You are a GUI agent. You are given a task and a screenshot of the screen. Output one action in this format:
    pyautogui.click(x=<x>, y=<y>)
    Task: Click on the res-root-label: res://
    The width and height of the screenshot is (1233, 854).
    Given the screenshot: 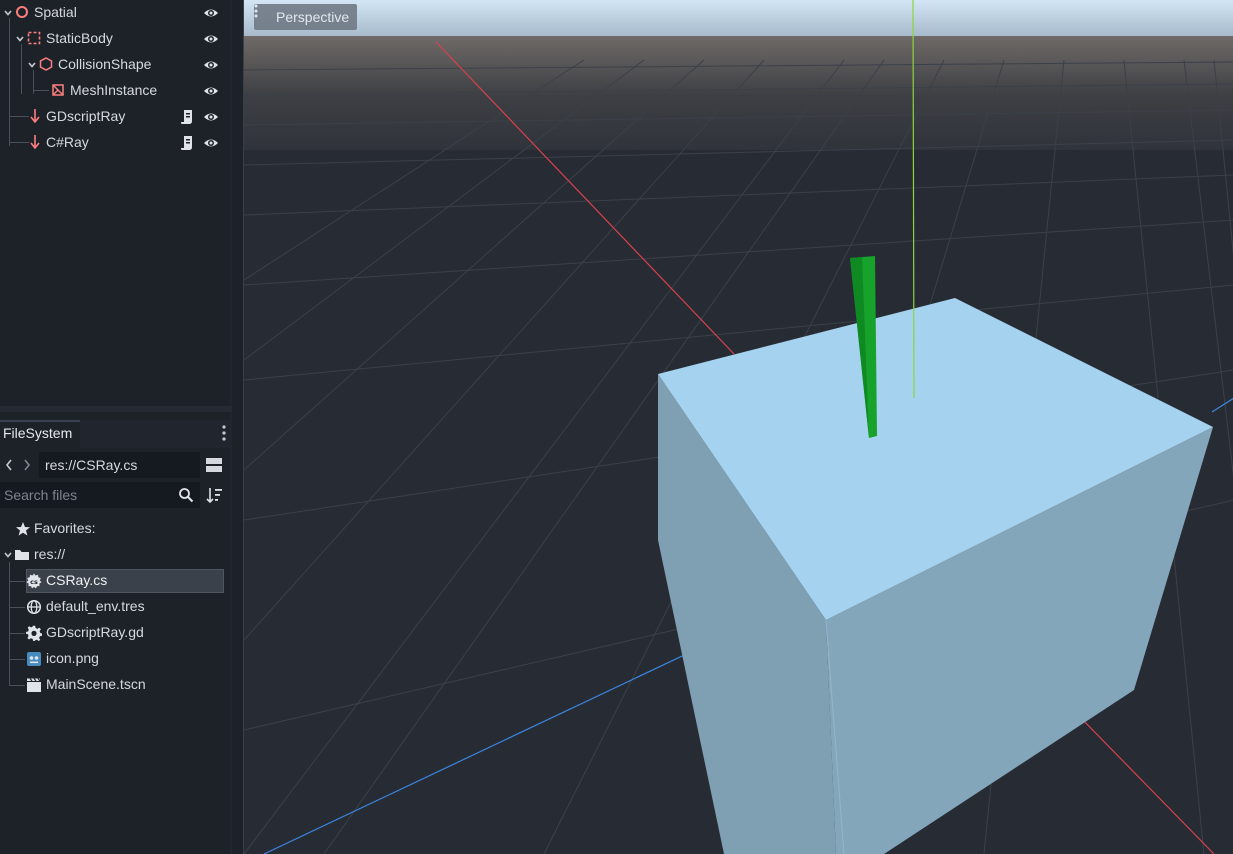 What is the action you would take?
    pyautogui.click(x=50, y=554)
    